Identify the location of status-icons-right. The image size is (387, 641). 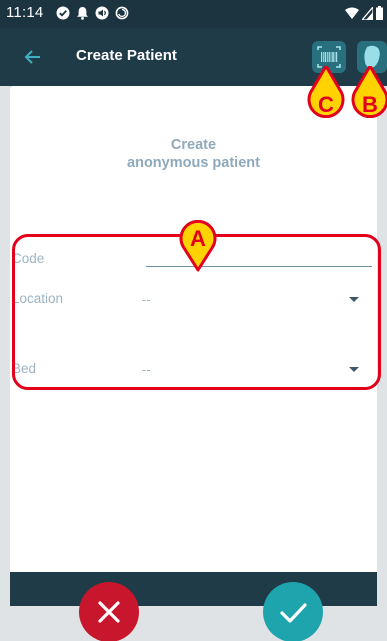
(364, 13).